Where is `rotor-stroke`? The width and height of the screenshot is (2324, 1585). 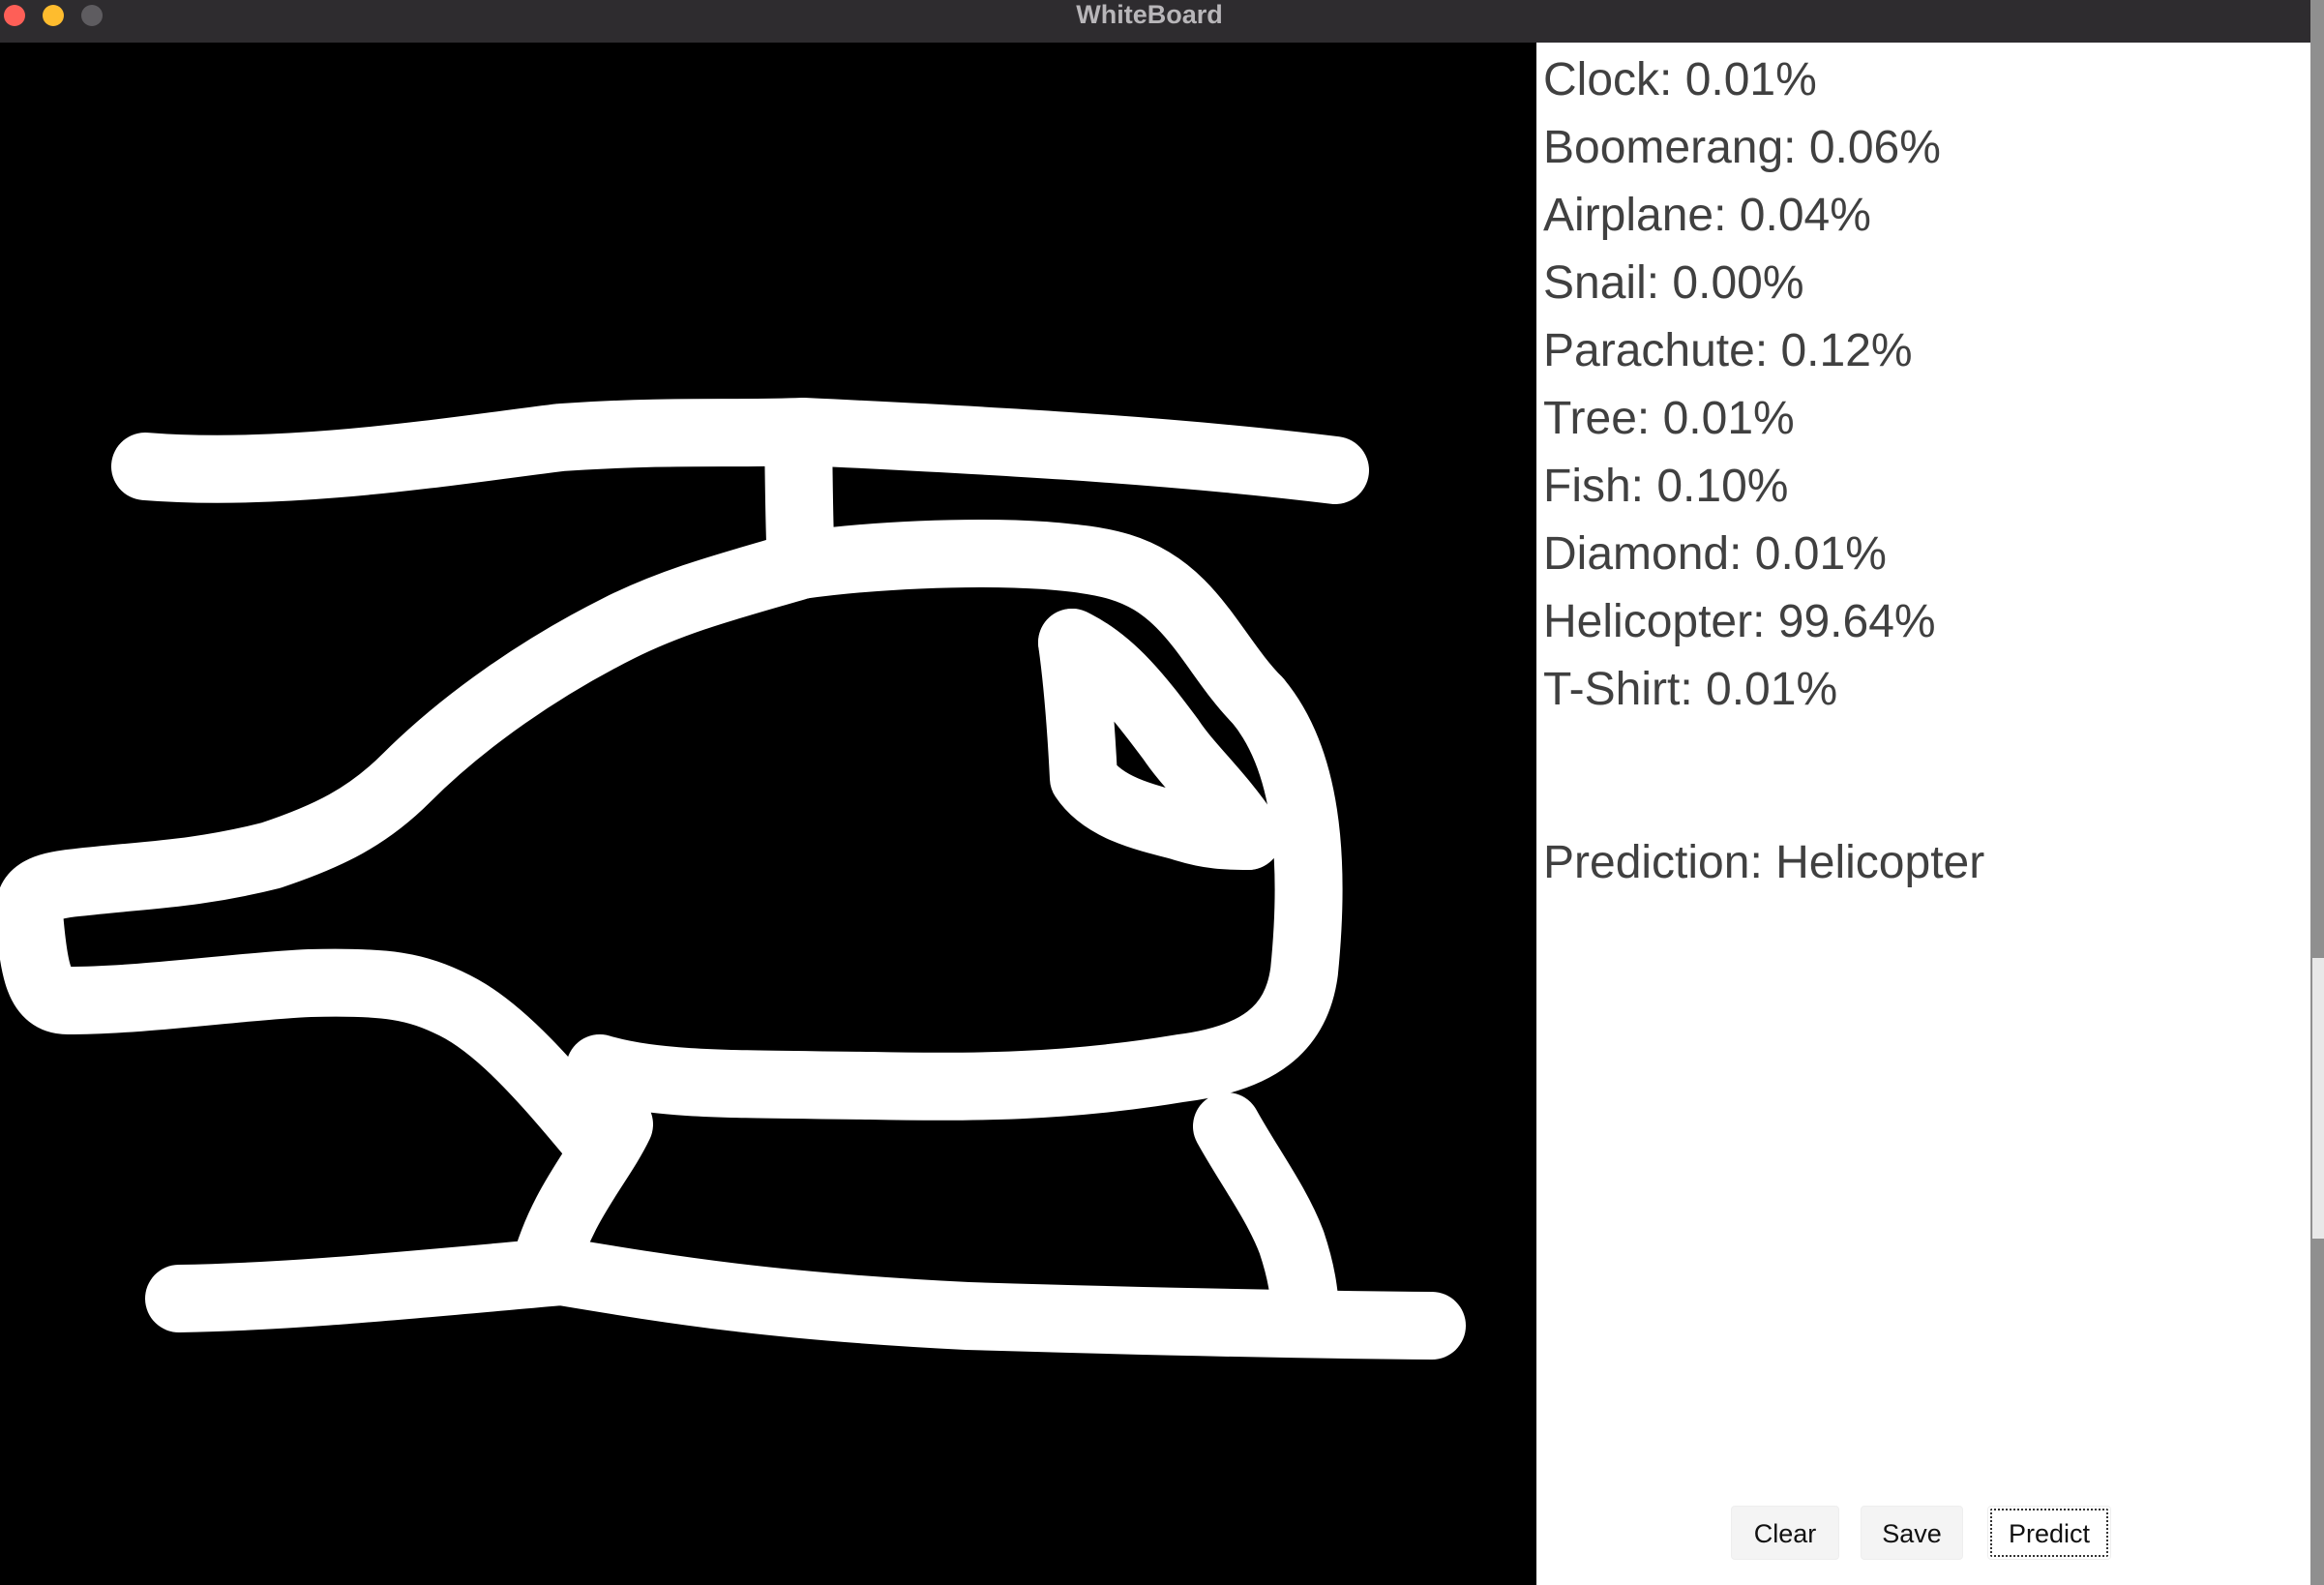 rotor-stroke is located at coordinates (740, 451).